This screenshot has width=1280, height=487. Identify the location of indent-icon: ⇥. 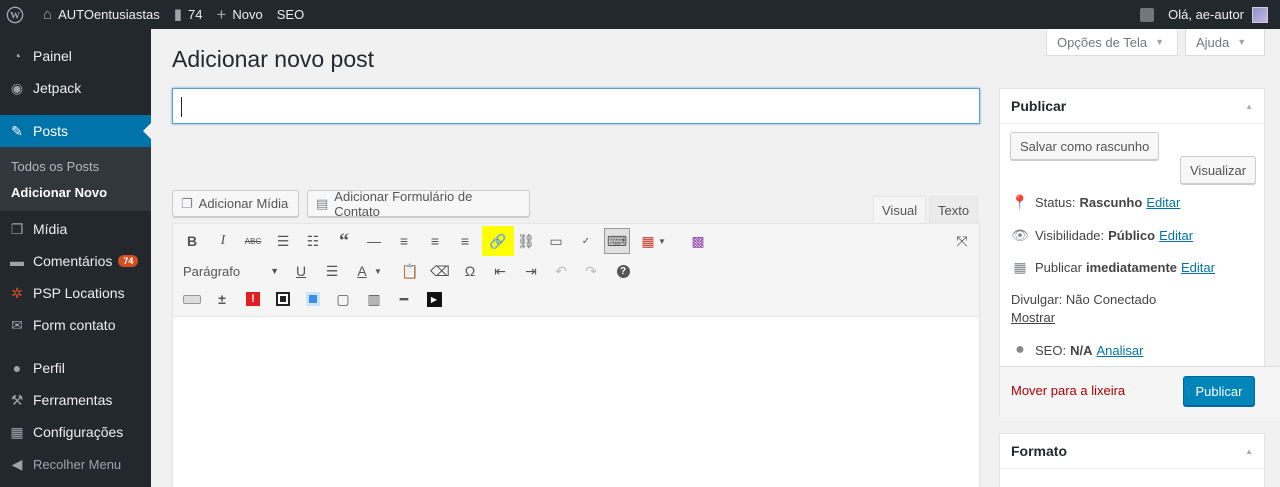
(531, 271).